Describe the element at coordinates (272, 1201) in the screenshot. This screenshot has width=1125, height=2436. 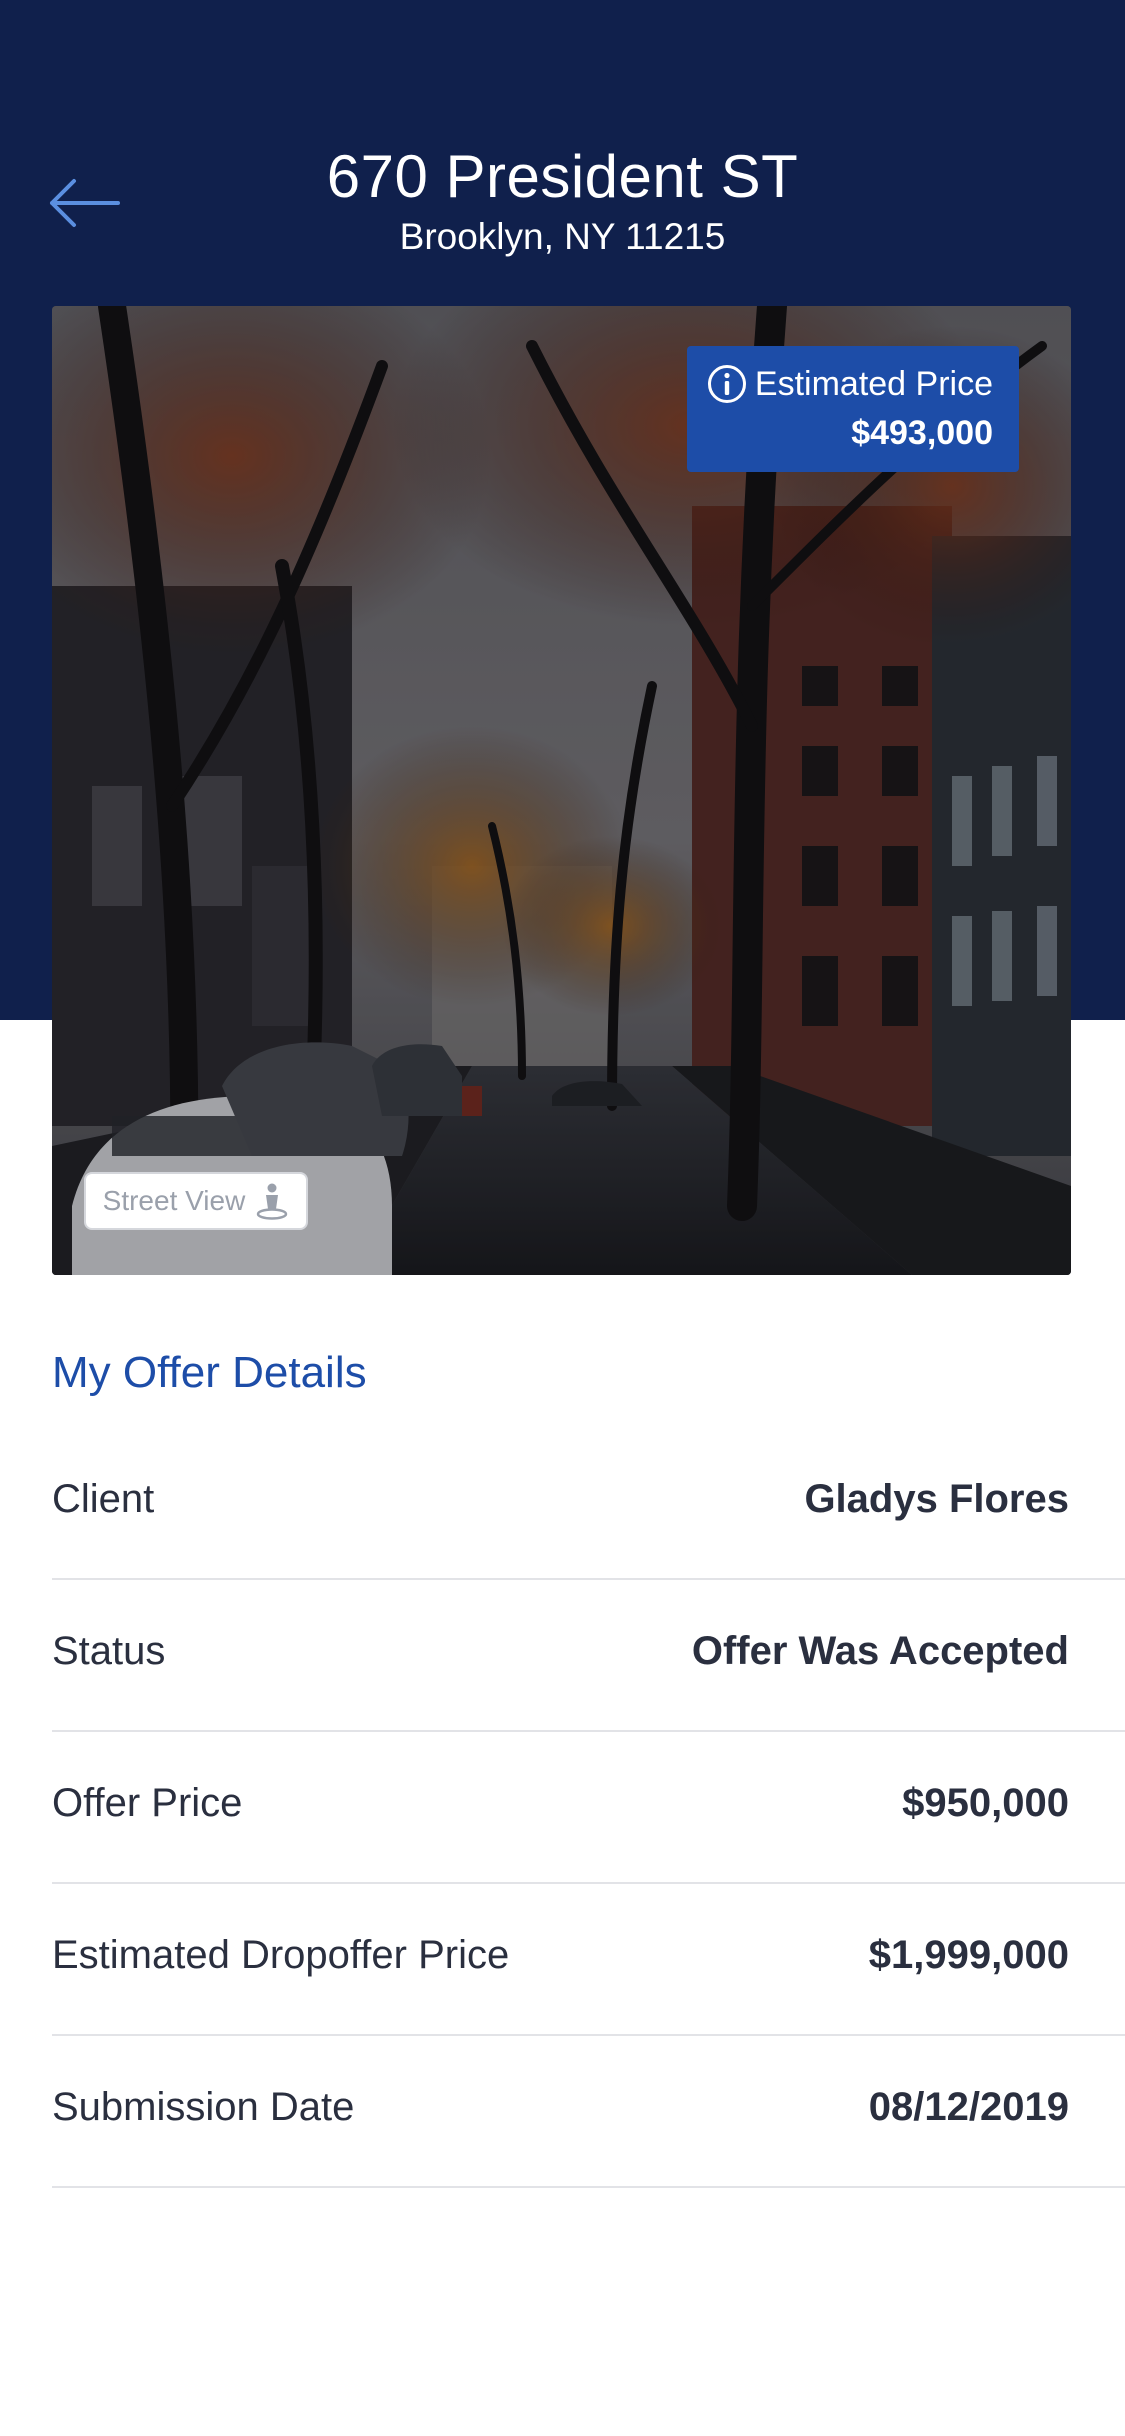
I see `person-pin-icon` at that location.